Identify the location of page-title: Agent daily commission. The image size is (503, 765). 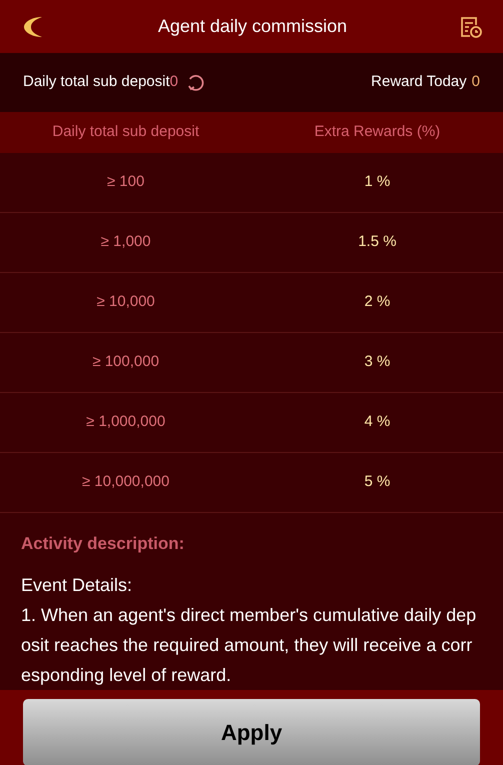
(253, 26).